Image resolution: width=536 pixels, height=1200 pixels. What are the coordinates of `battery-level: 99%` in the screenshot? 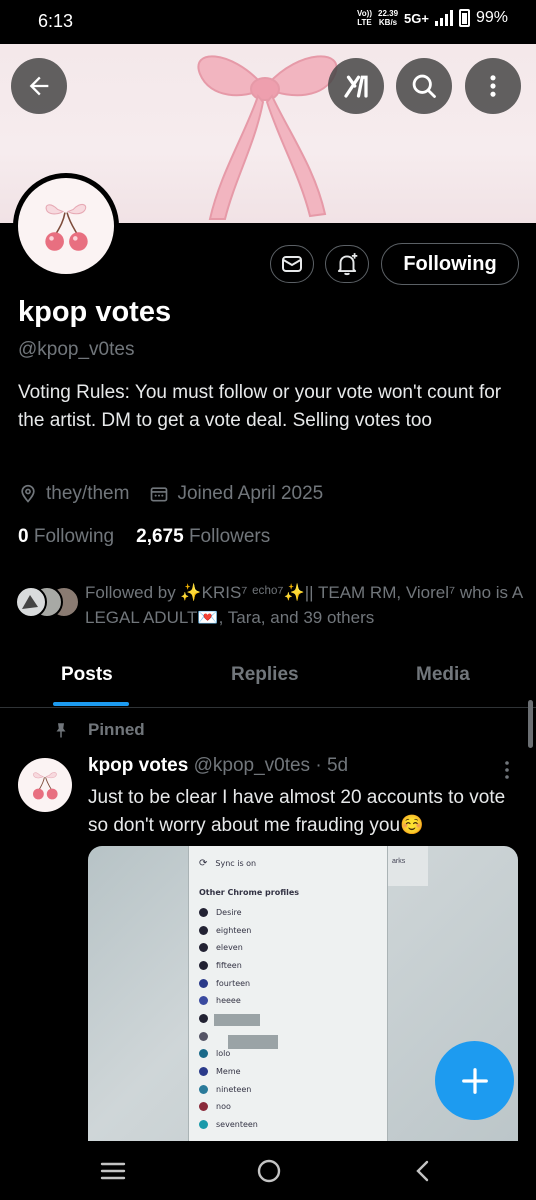 It's located at (491, 17).